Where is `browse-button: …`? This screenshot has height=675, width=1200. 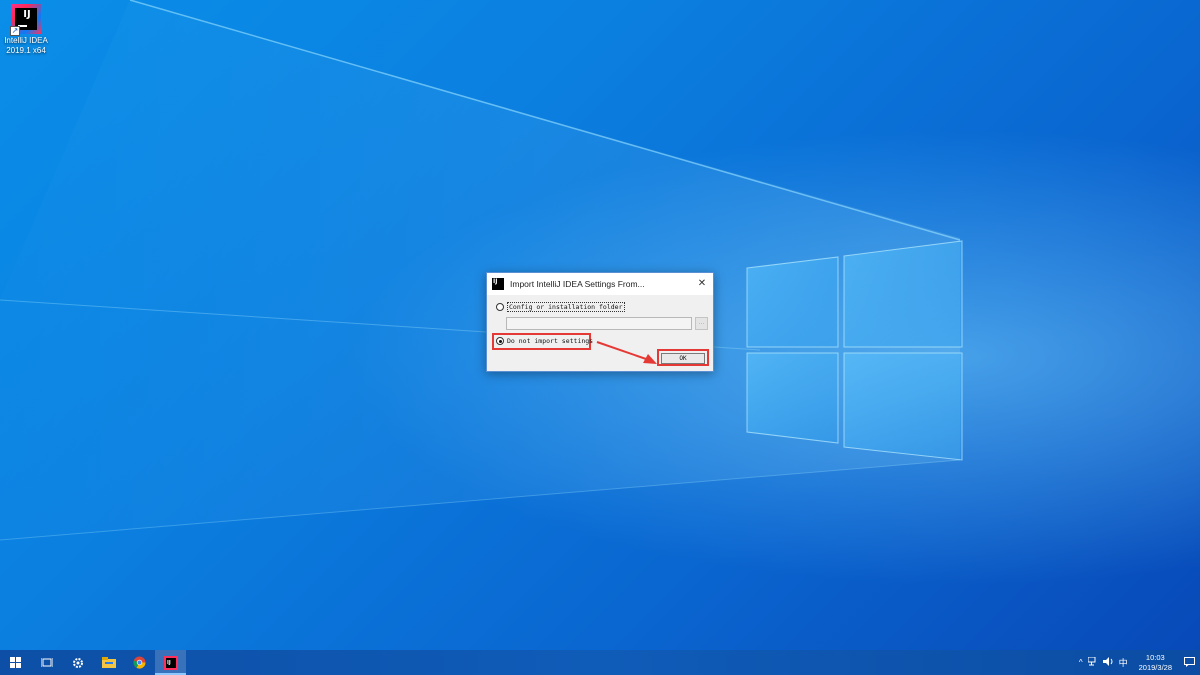
browse-button: … is located at coordinates (701, 323).